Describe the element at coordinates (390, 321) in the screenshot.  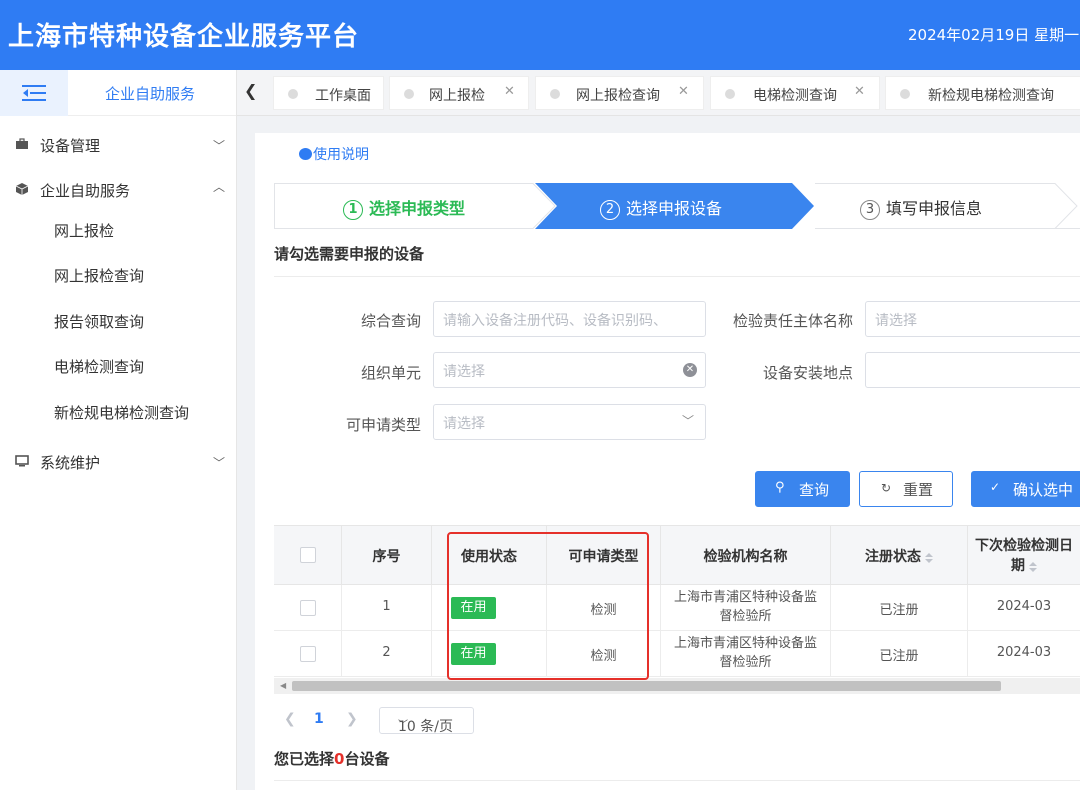
I see `query-label: 综合查询` at that location.